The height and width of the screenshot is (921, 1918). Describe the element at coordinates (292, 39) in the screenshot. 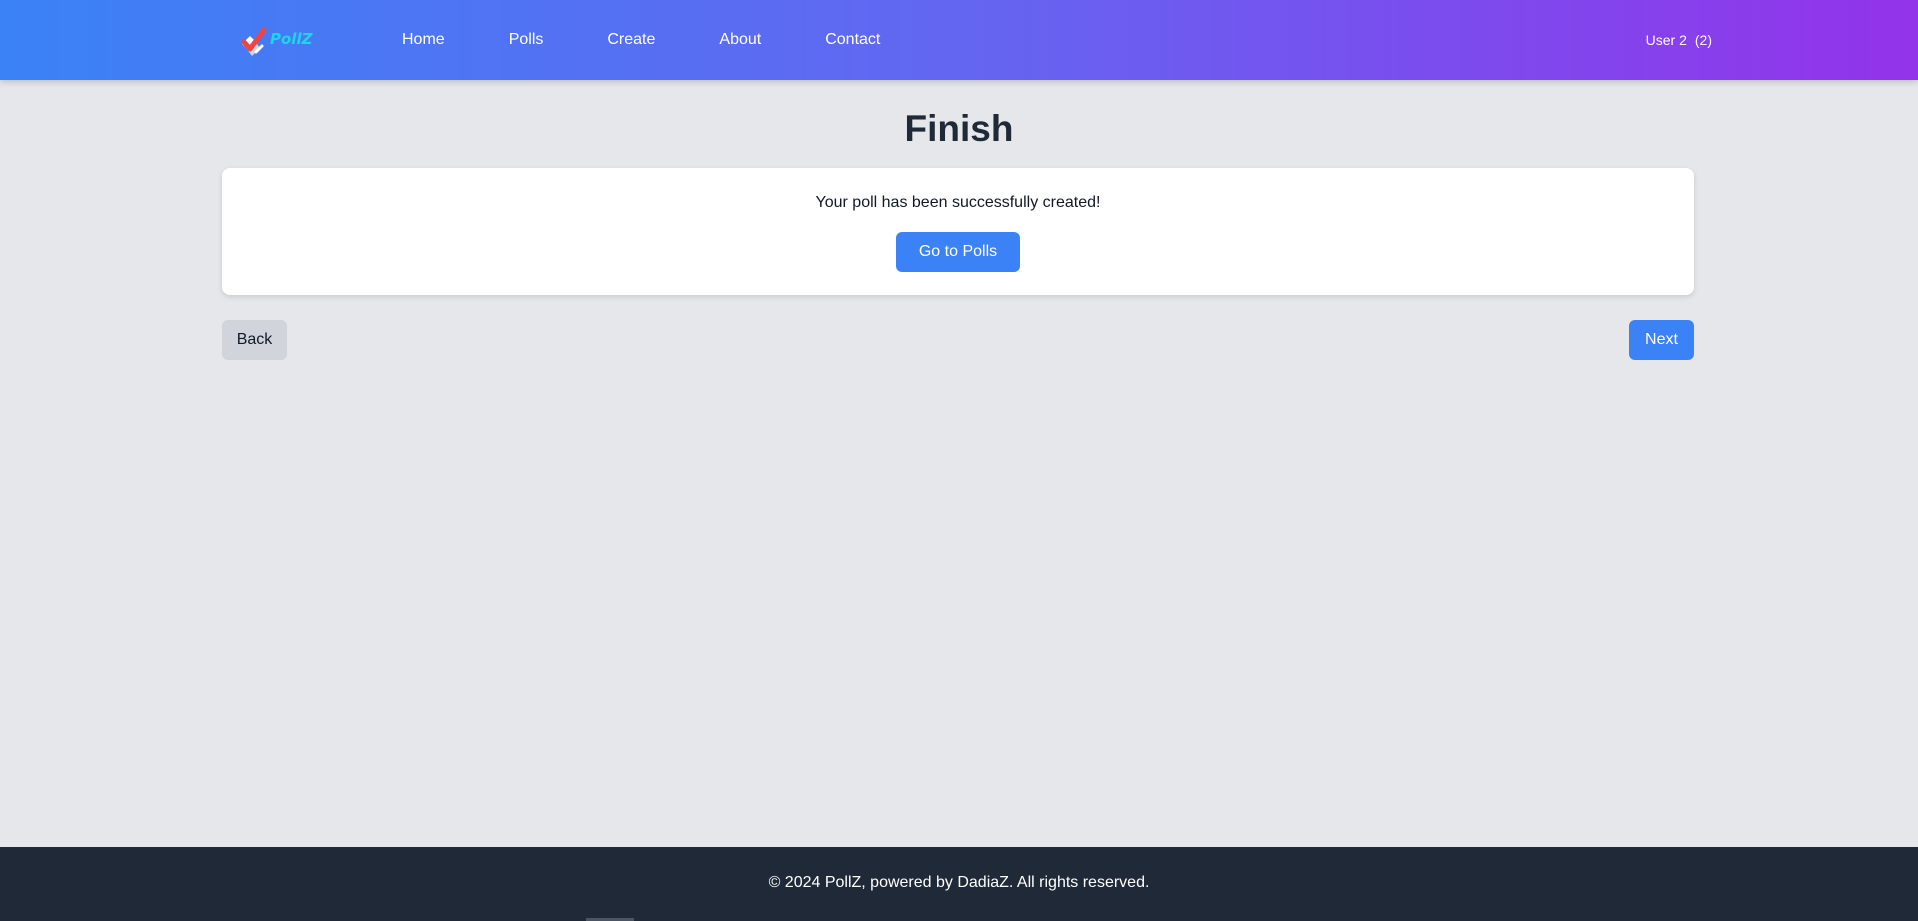

I see `logo-text: PollZ` at that location.